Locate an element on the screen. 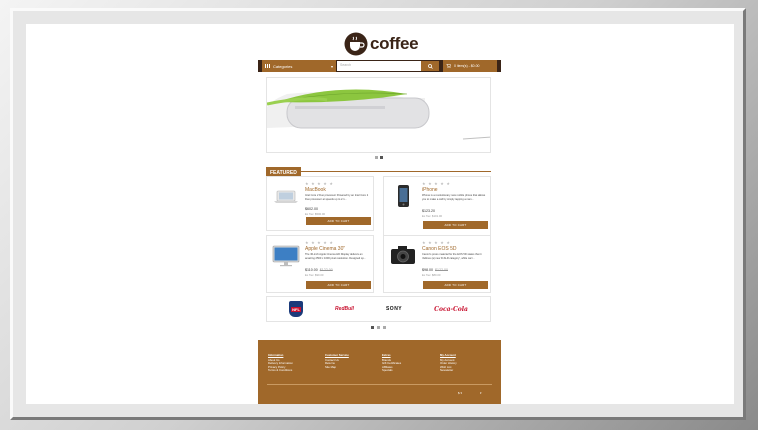 The width and height of the screenshot is (758, 430). slider-pagination is located at coordinates (379, 157).